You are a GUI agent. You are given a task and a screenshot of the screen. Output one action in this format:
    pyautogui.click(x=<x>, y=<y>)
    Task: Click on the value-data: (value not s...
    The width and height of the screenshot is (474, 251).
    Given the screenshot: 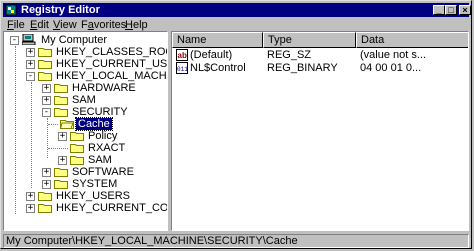 What is the action you would take?
    pyautogui.click(x=393, y=55)
    